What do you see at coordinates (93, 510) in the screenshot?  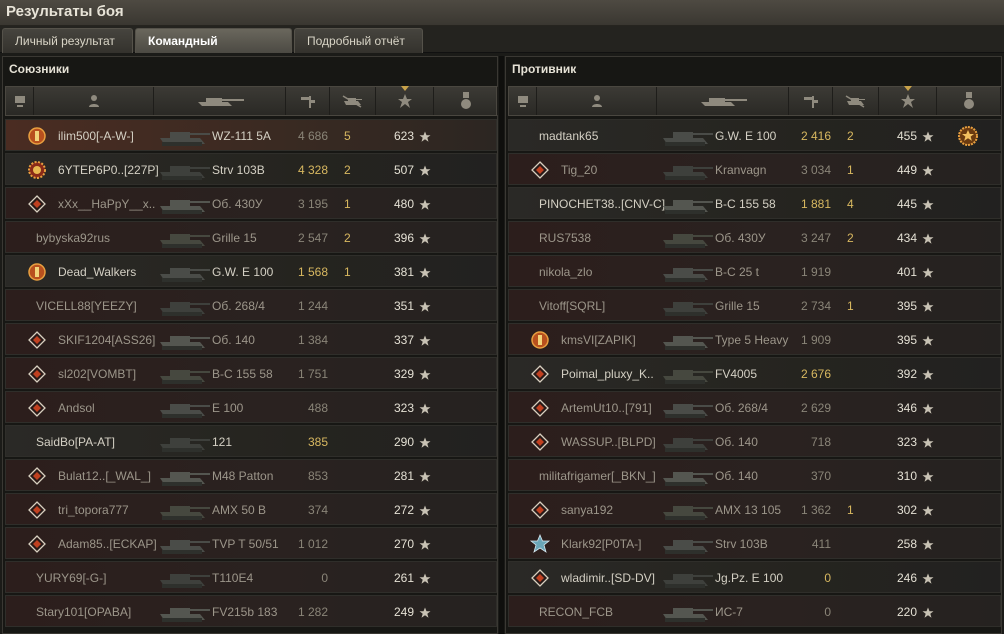 I see `player-name: tri_topora777` at bounding box center [93, 510].